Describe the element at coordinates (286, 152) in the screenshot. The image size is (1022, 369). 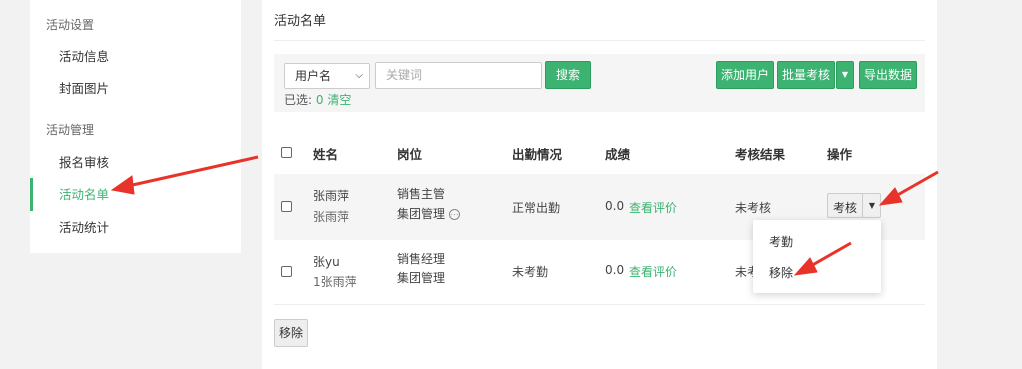
I see `select-all-checkbox` at that location.